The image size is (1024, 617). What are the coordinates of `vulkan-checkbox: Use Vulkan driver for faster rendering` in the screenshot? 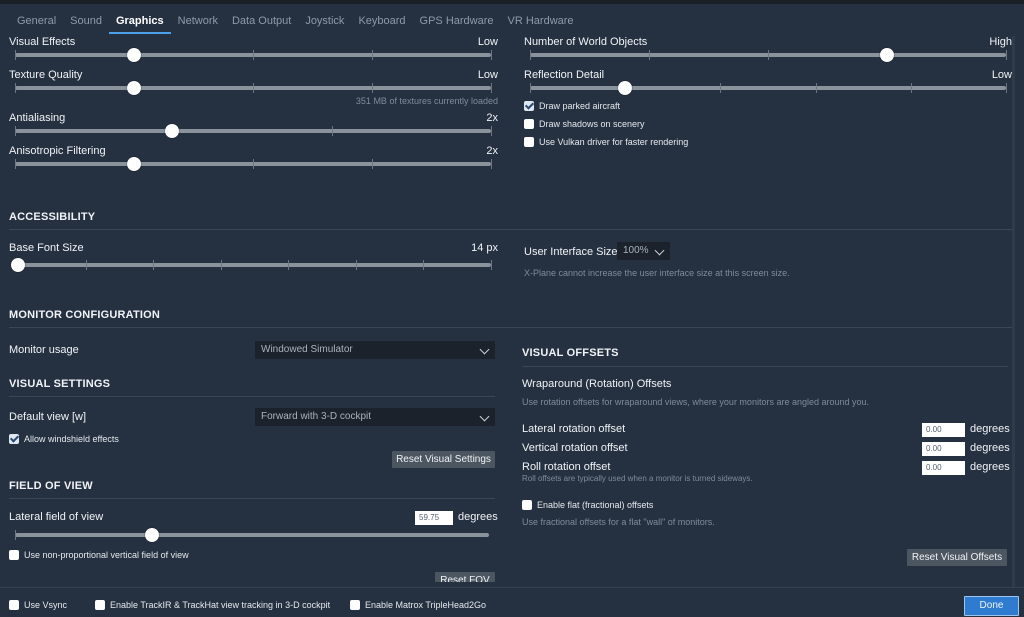 It's located at (606, 142).